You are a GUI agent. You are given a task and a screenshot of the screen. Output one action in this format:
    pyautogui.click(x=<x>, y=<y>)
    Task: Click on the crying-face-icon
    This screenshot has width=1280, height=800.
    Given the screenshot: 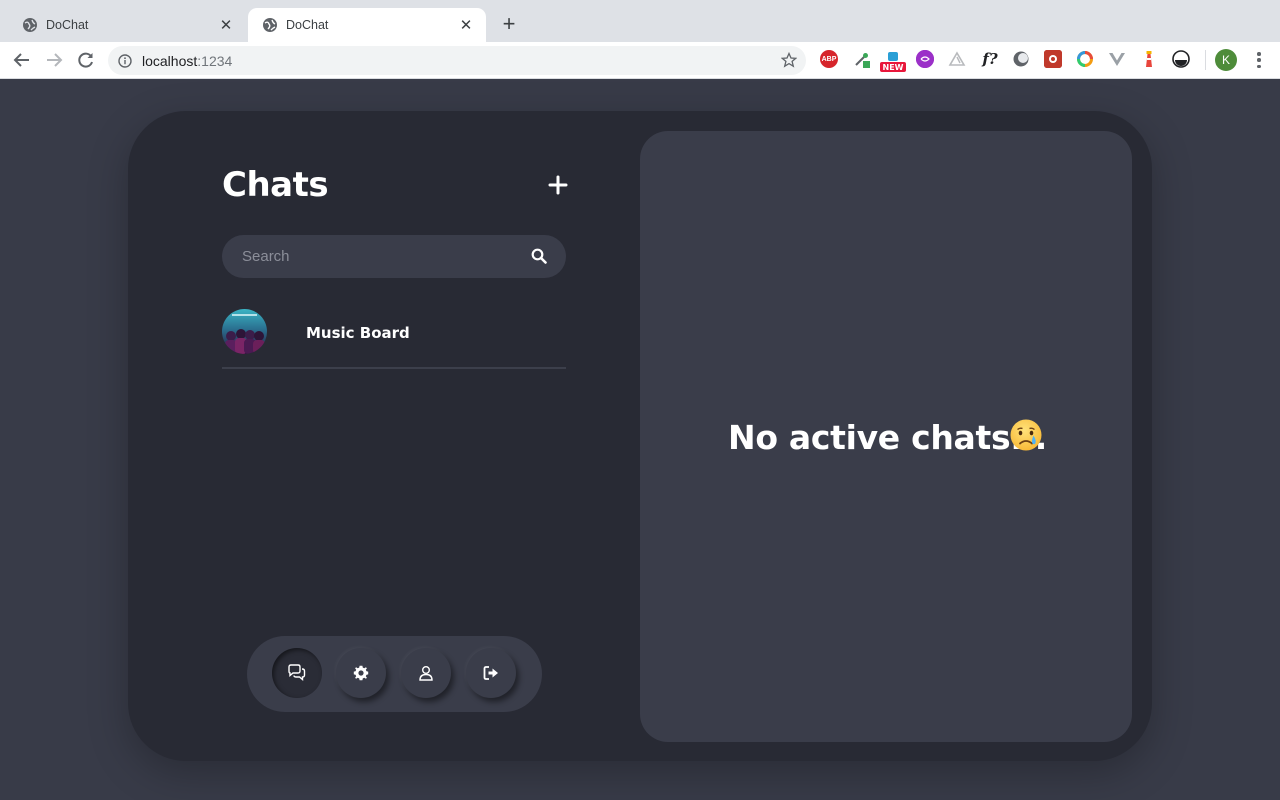 What is the action you would take?
    pyautogui.click(x=1026, y=435)
    